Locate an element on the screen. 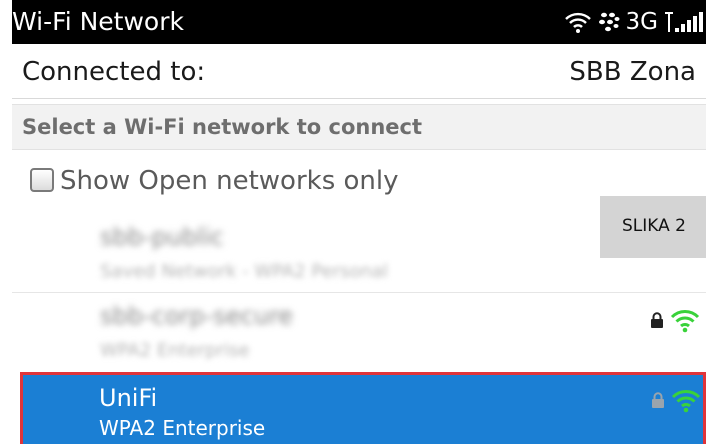  open-networks-checkbox is located at coordinates (42, 180).